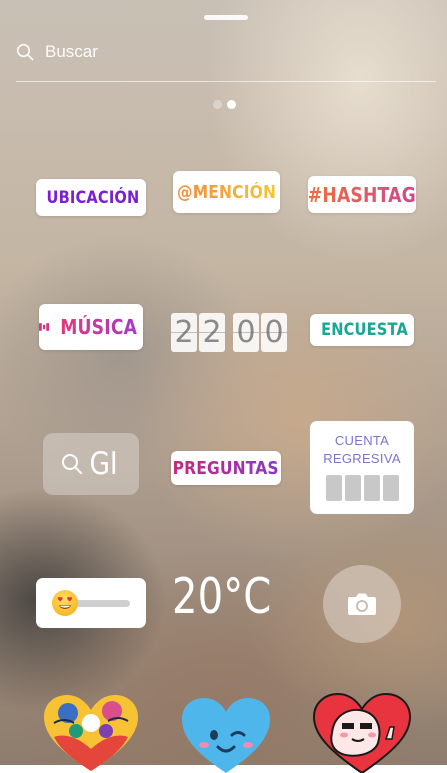 The width and height of the screenshot is (447, 773). What do you see at coordinates (104, 464) in the screenshot?
I see `gif-sticker-label: GI` at bounding box center [104, 464].